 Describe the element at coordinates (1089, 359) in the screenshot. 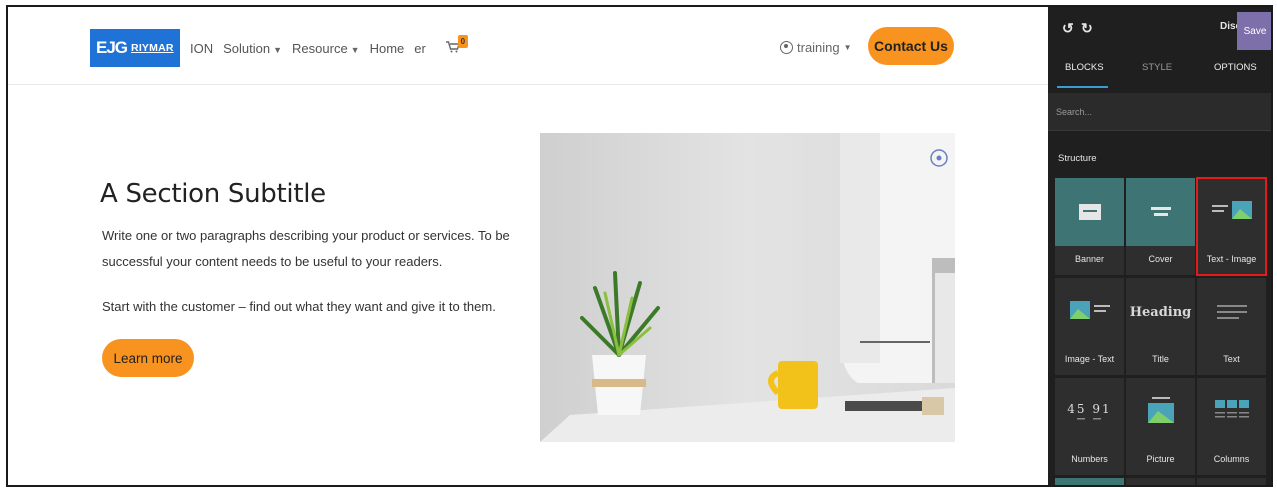

I see `block-label: Image - Text` at that location.